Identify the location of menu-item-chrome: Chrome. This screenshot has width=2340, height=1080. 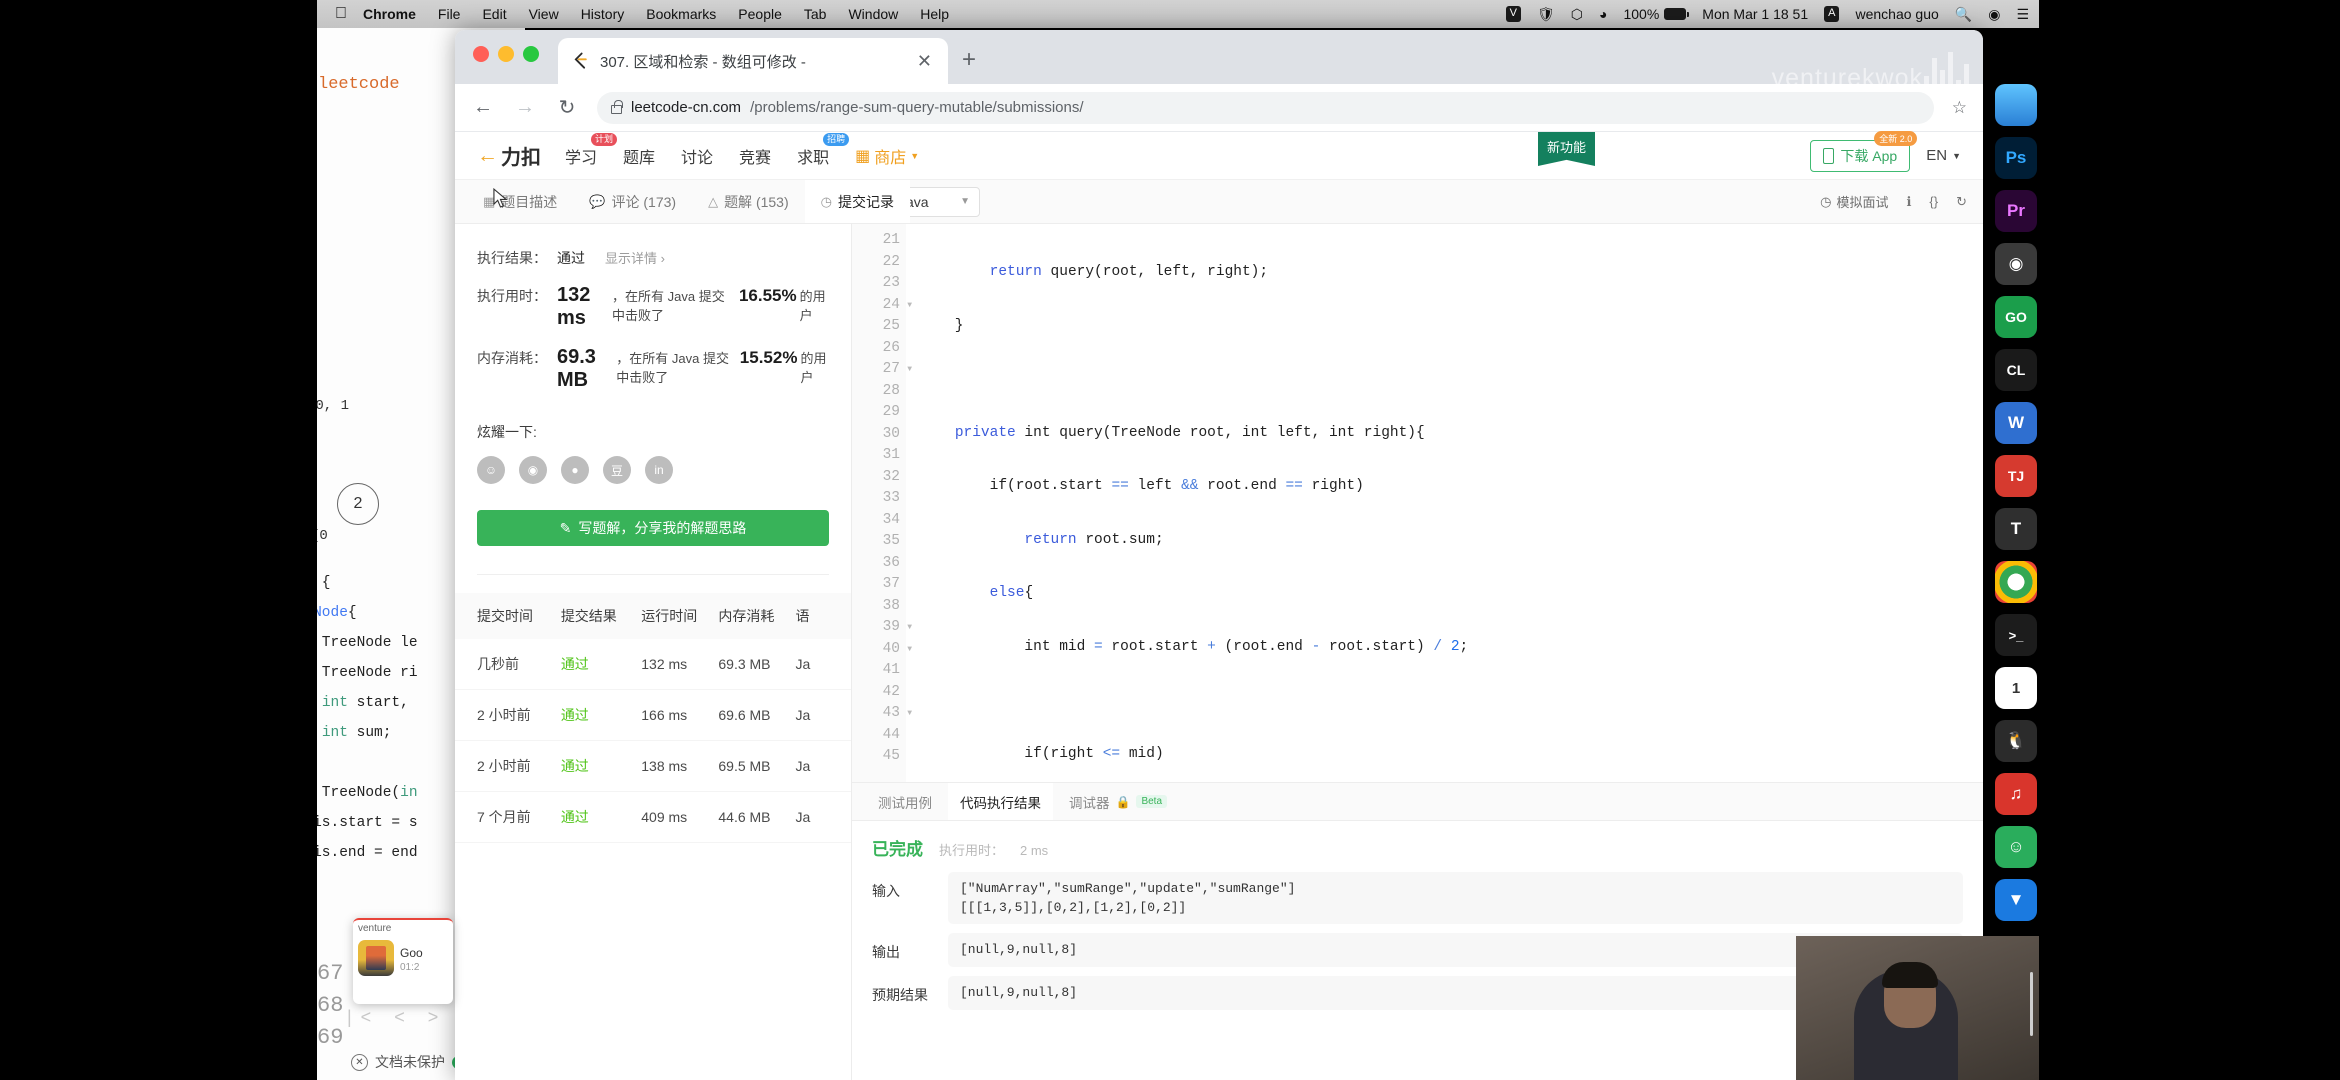
(389, 14).